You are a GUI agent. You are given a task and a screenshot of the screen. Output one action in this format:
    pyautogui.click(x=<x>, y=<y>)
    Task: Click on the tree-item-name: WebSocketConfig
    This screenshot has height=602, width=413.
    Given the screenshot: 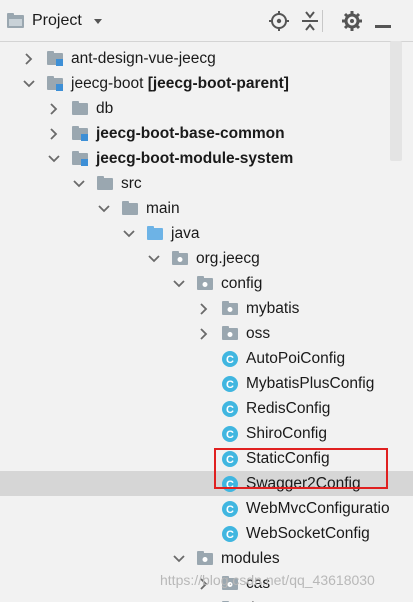 What is the action you would take?
    pyautogui.click(x=308, y=533)
    